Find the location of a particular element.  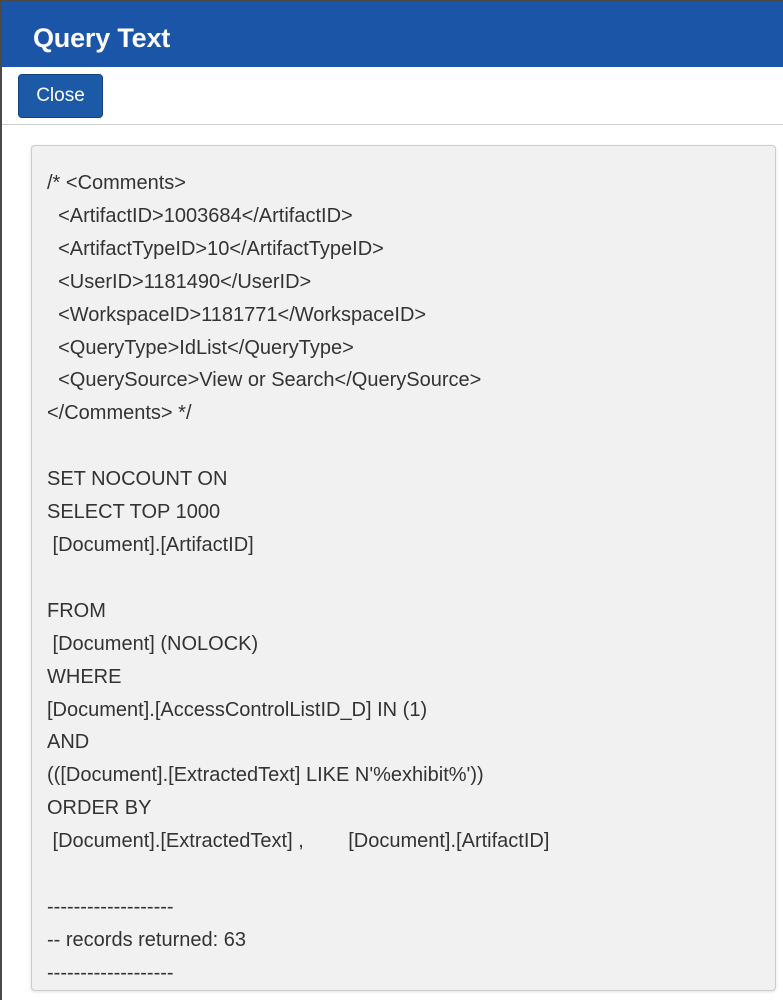

close-button: Close is located at coordinates (60, 96).